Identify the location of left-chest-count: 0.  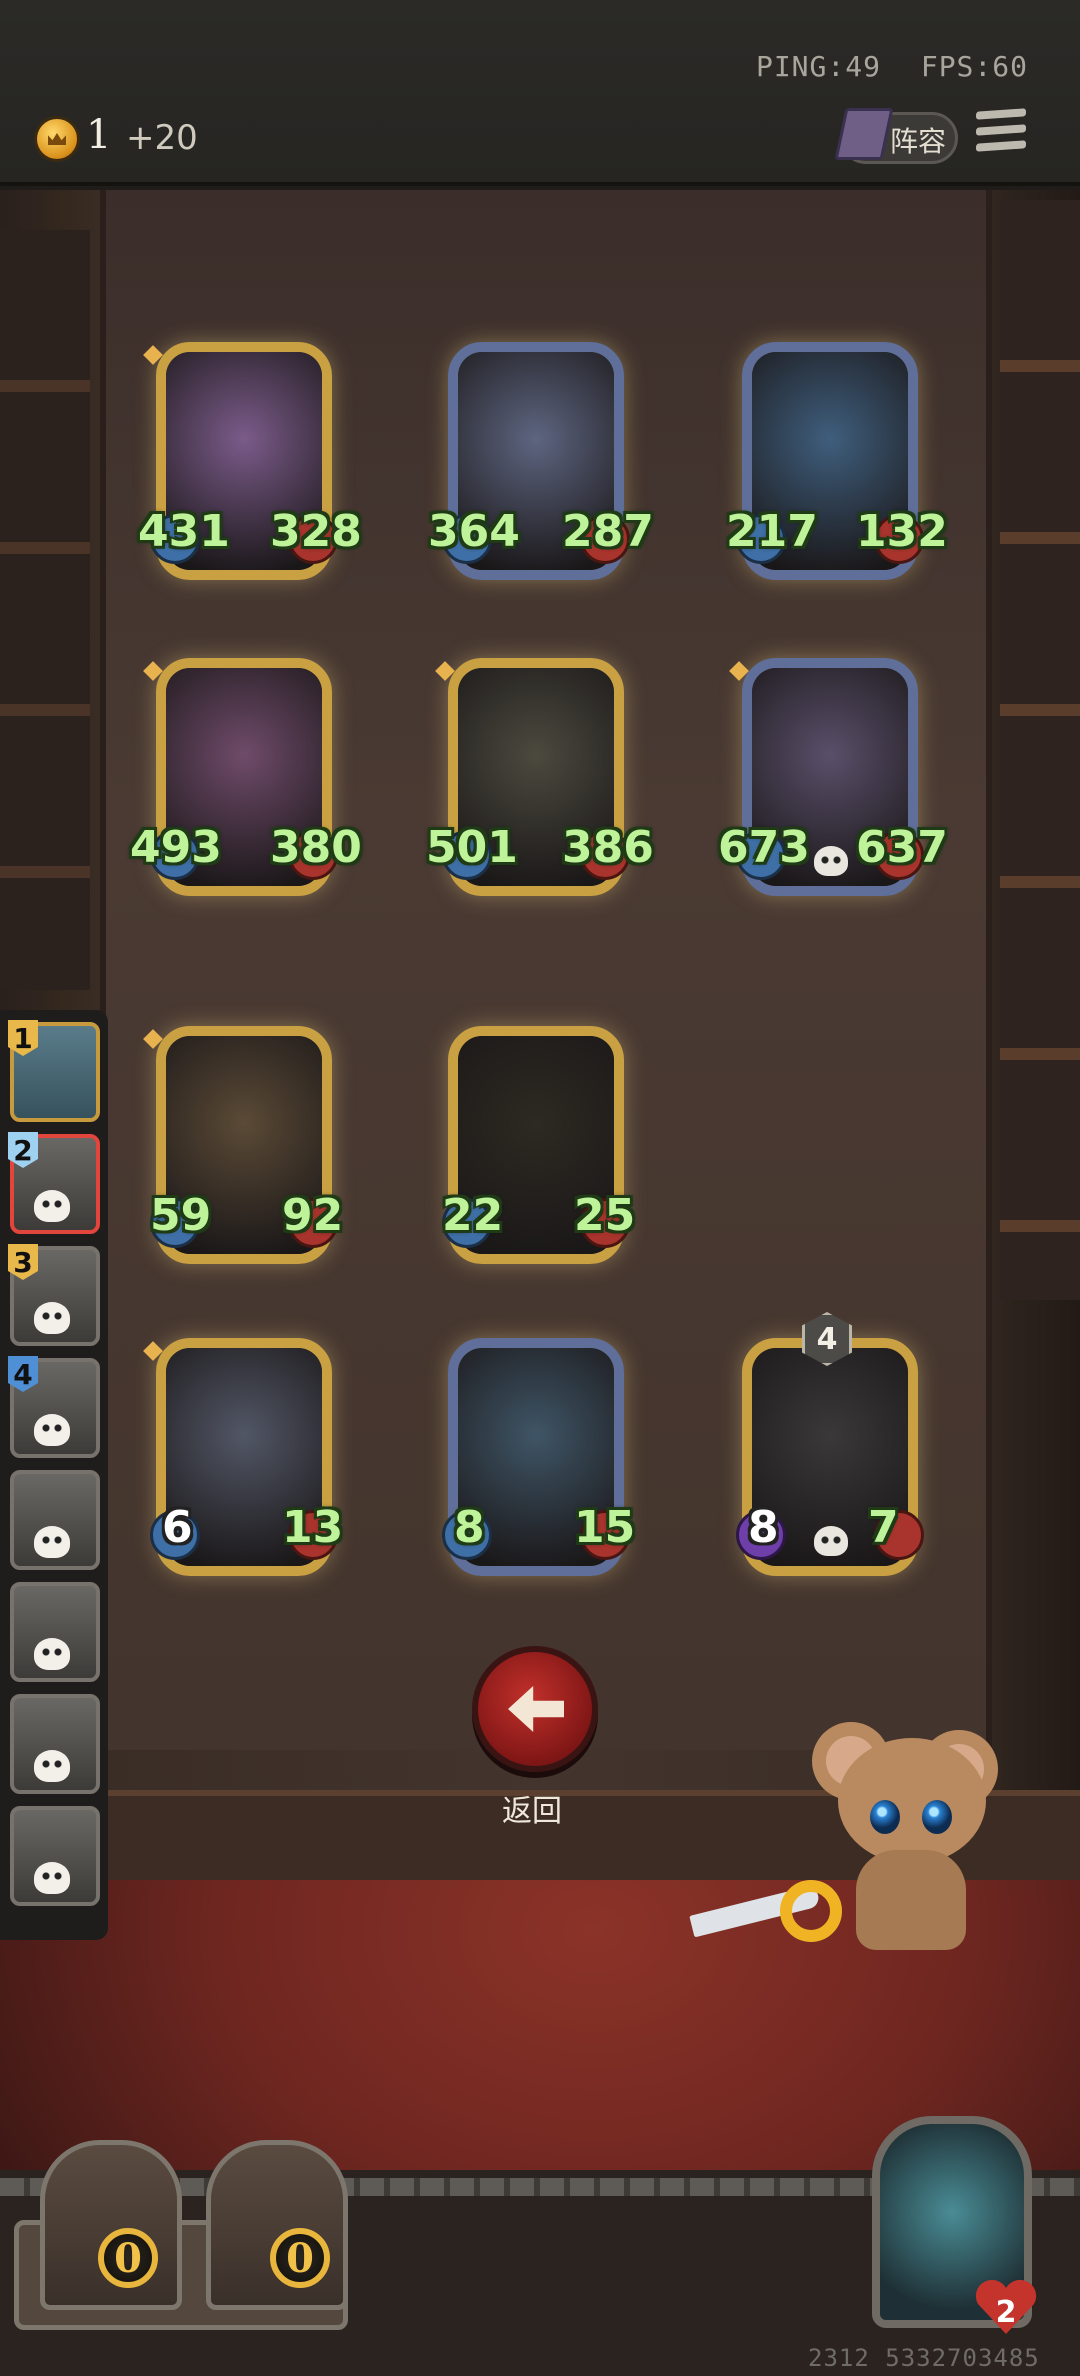
(128, 2258).